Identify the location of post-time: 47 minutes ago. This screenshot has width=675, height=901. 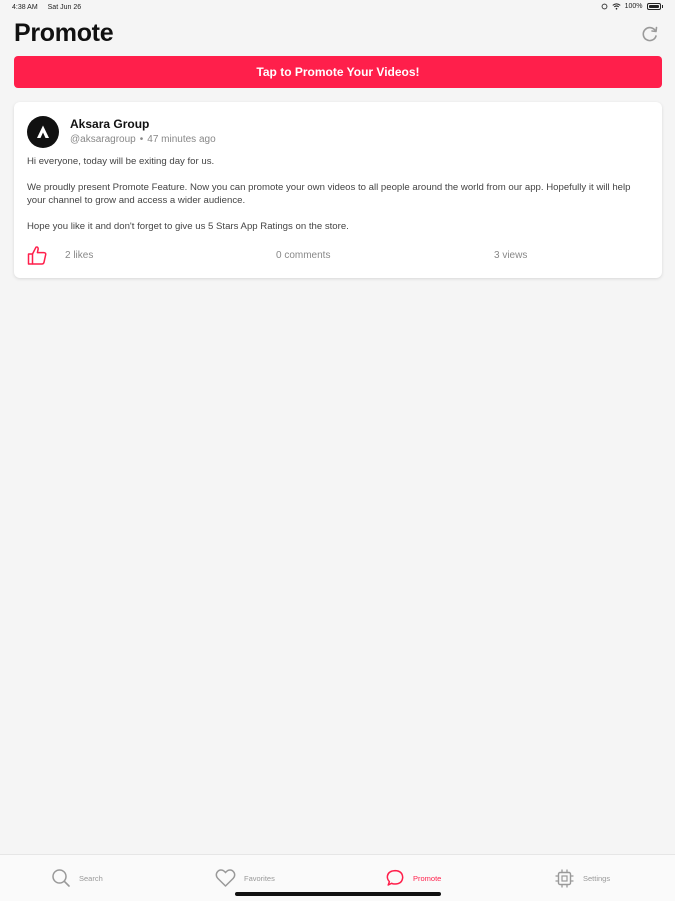
(181, 139).